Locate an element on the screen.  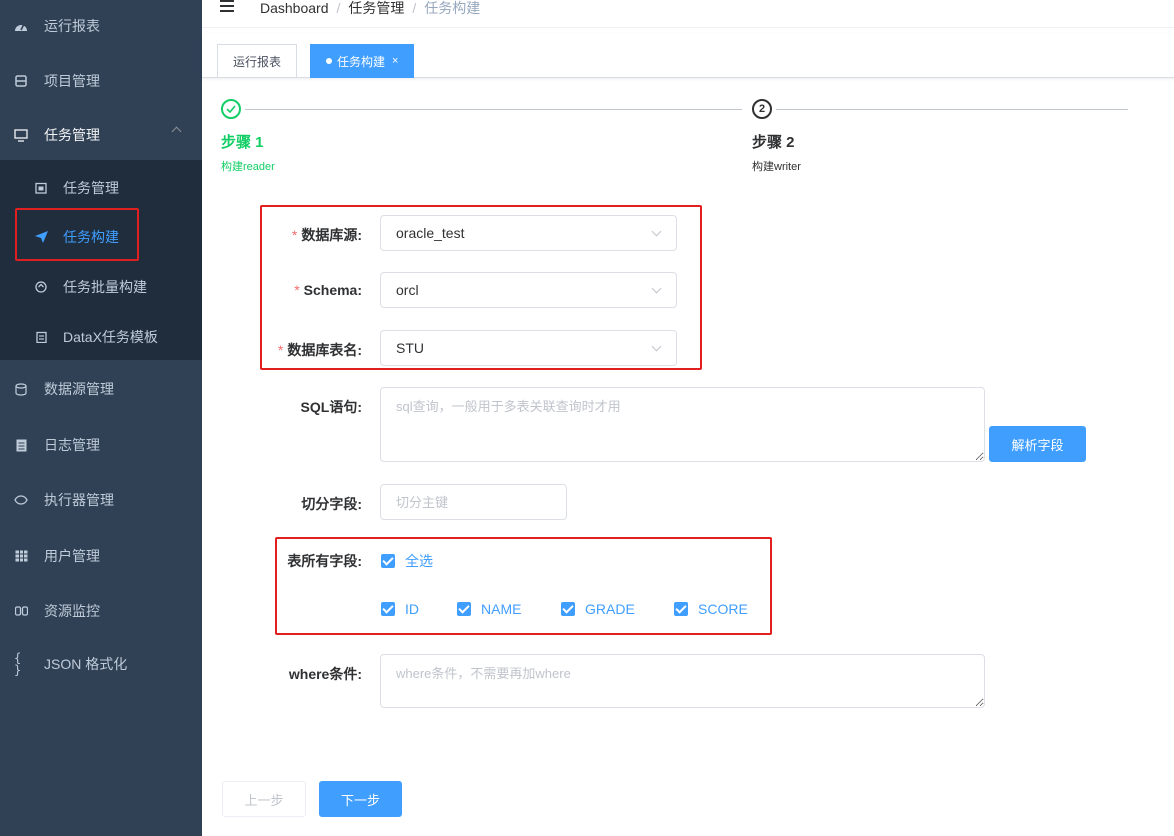
schema-select: orcl is located at coordinates (528, 290).